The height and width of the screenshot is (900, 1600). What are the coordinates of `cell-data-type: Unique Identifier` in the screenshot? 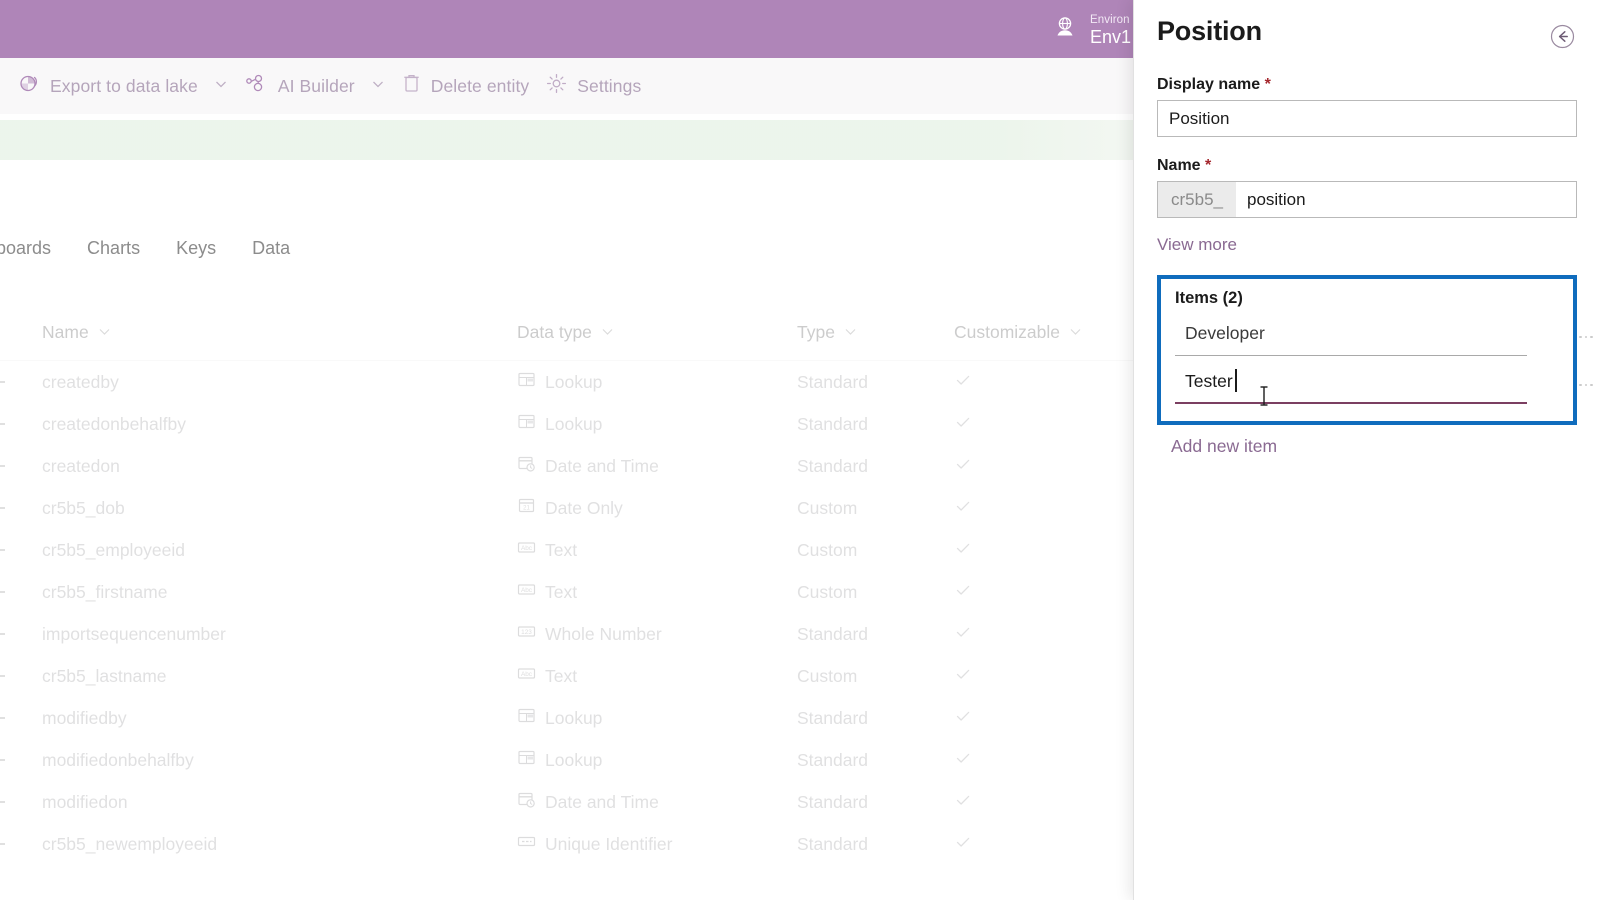 It's located at (657, 844).